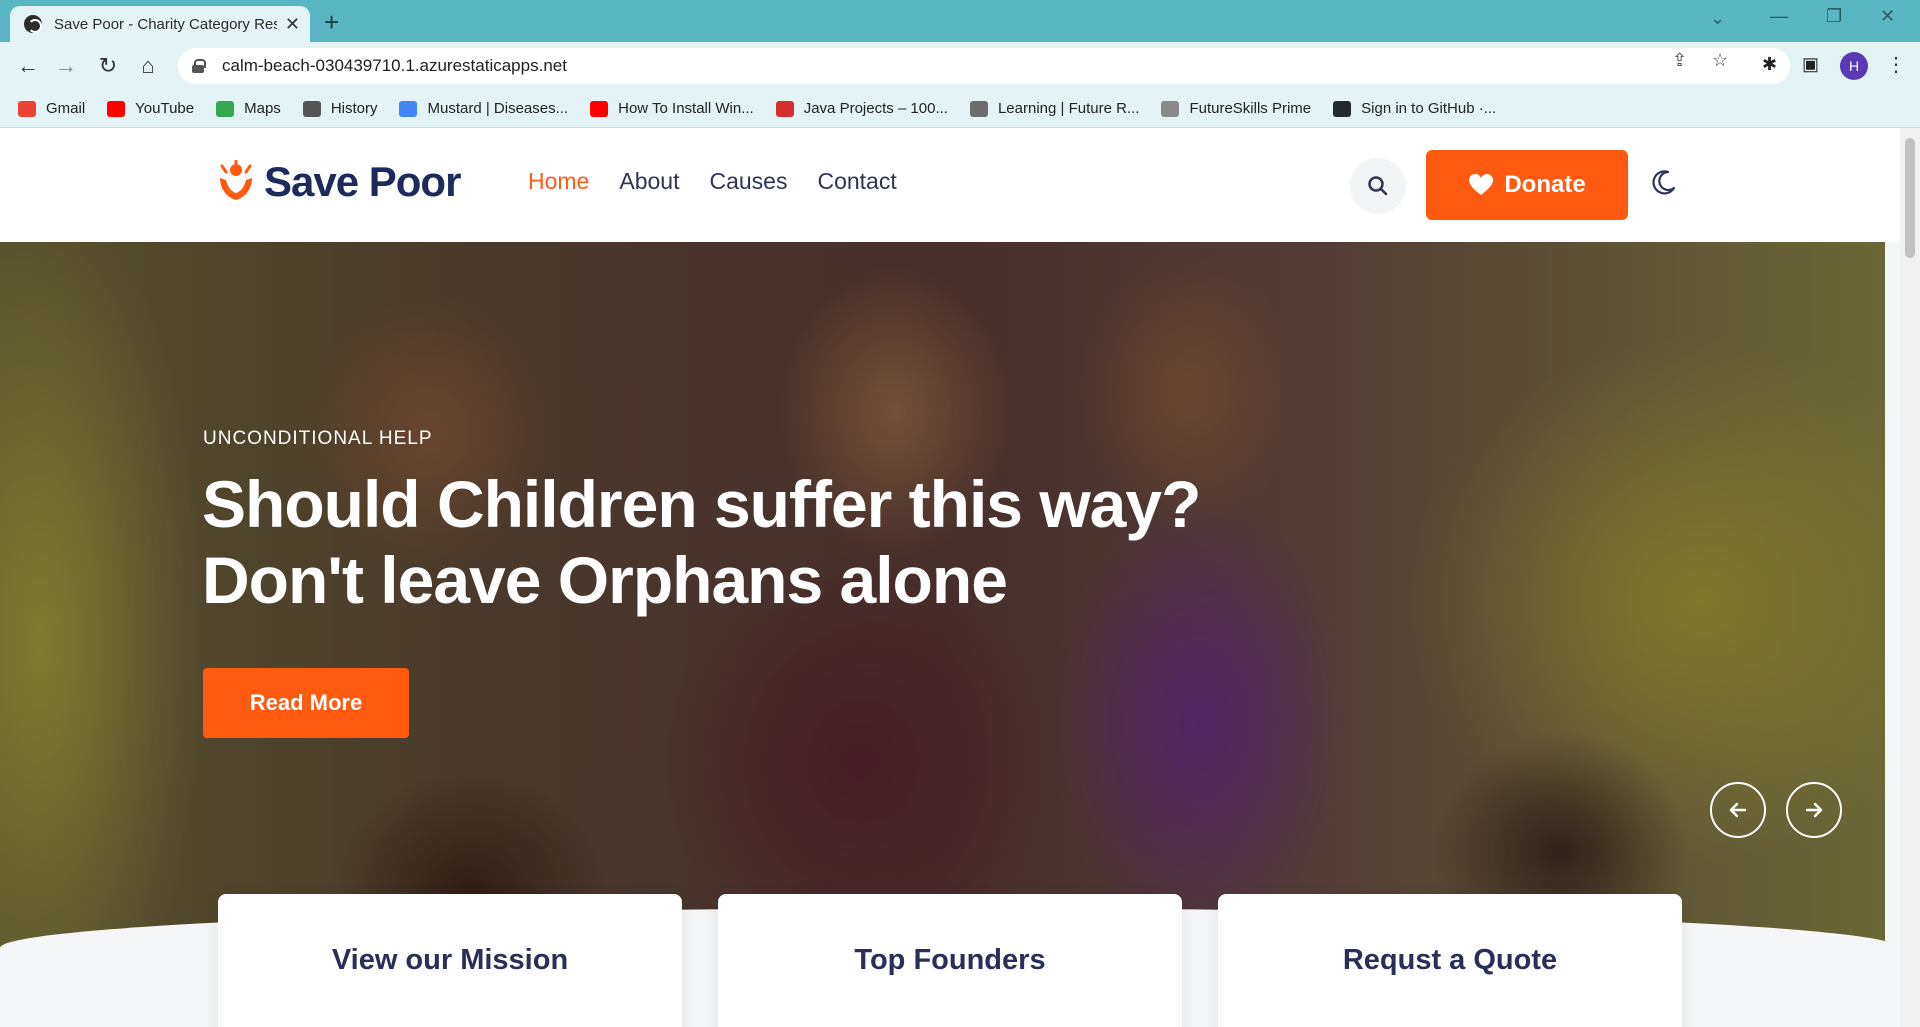 This screenshot has height=1027, width=1920. I want to click on extensions-puzzle-icon: ✱, so click(1769, 64).